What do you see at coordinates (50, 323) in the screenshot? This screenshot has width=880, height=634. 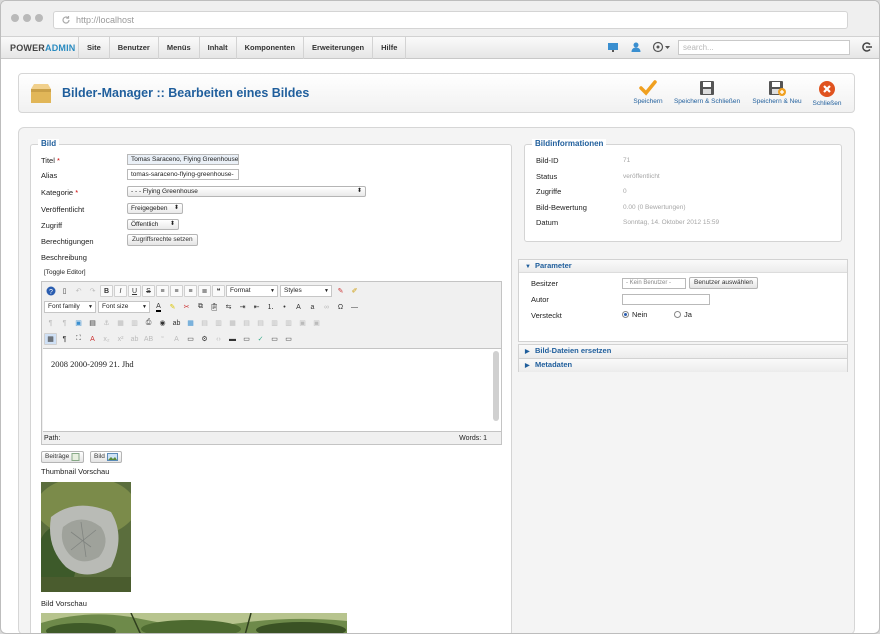 I see `pilcrow-icon: ¶` at bounding box center [50, 323].